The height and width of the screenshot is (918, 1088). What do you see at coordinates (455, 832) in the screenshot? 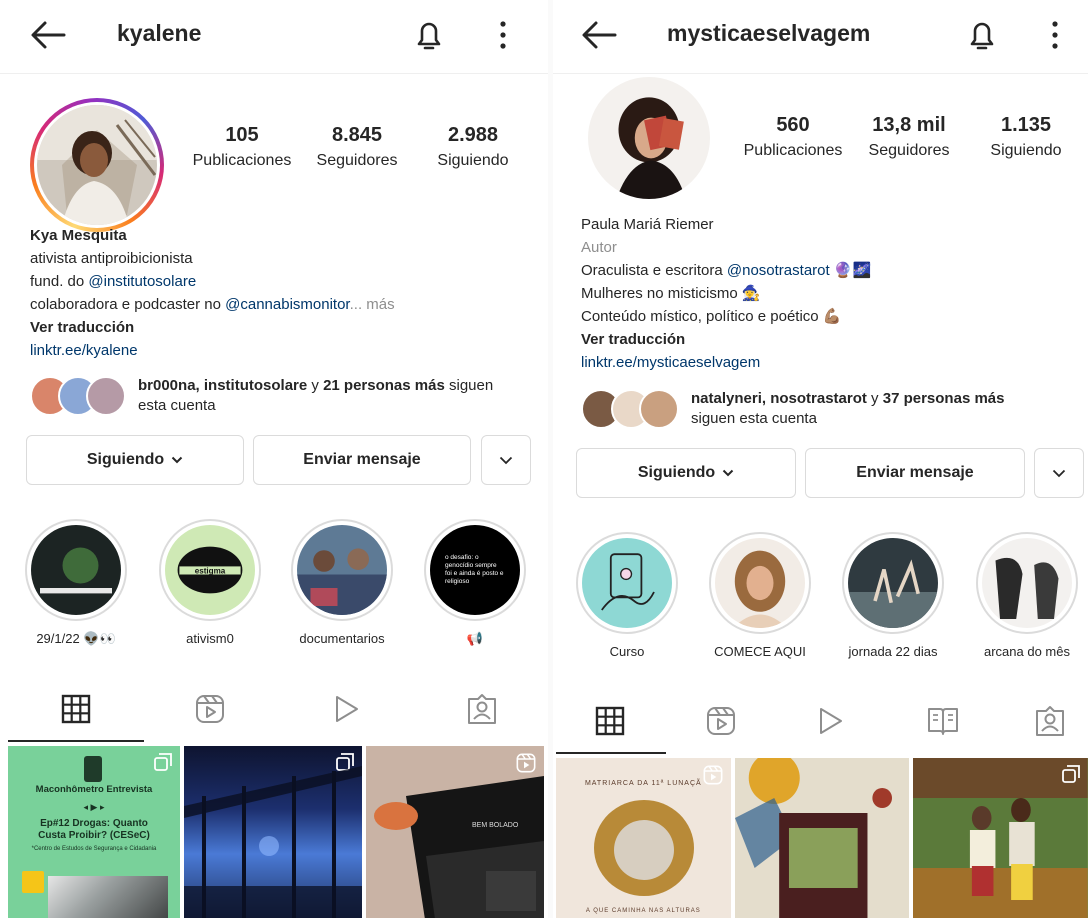
I see `post-tile: BEM BOLADO` at bounding box center [455, 832].